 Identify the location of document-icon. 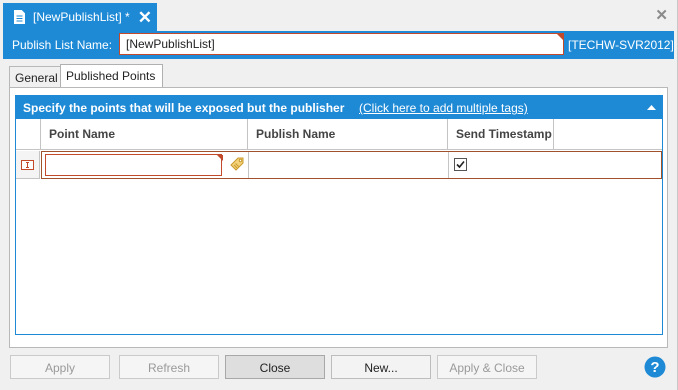
(19, 17).